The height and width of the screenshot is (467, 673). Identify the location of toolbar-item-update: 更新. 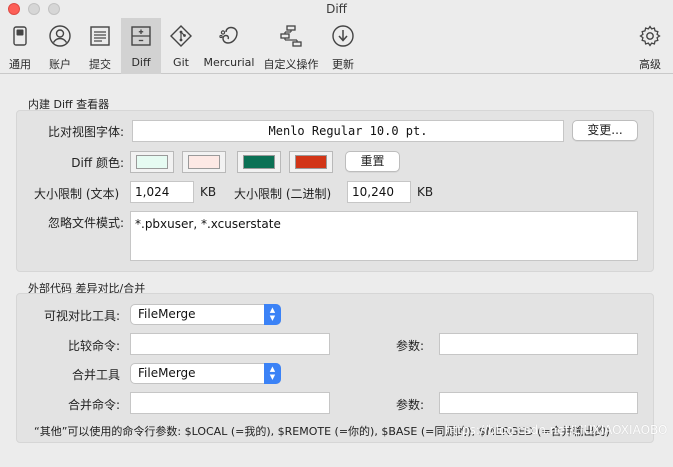
(343, 46).